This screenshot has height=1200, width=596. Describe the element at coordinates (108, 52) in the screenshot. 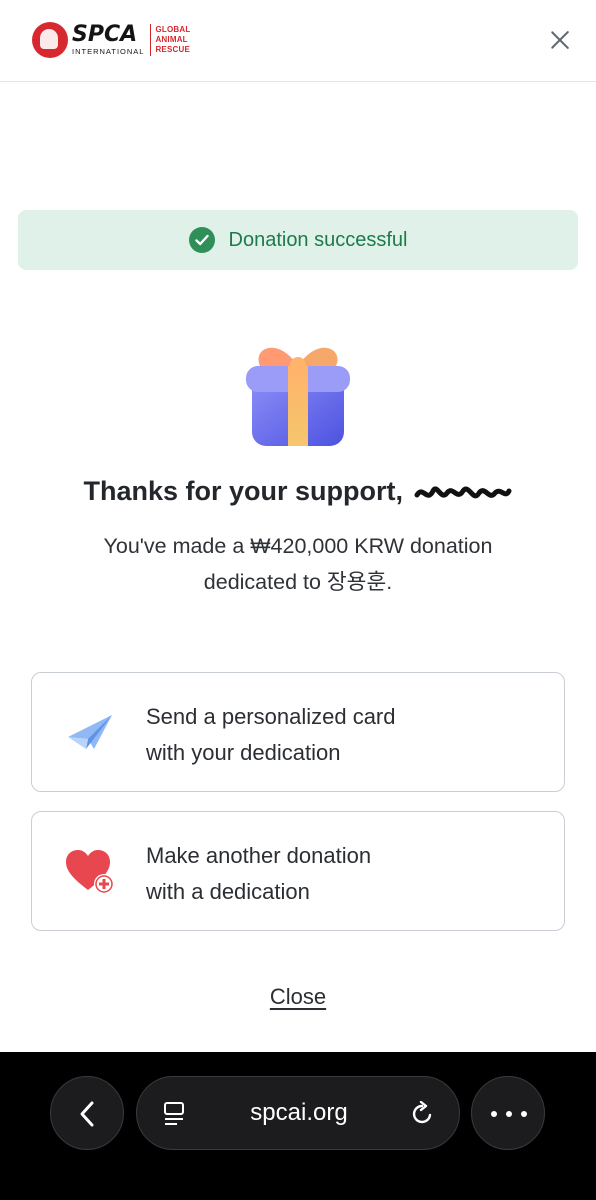

I see `logo-international-text: INTERNATIONAL` at that location.